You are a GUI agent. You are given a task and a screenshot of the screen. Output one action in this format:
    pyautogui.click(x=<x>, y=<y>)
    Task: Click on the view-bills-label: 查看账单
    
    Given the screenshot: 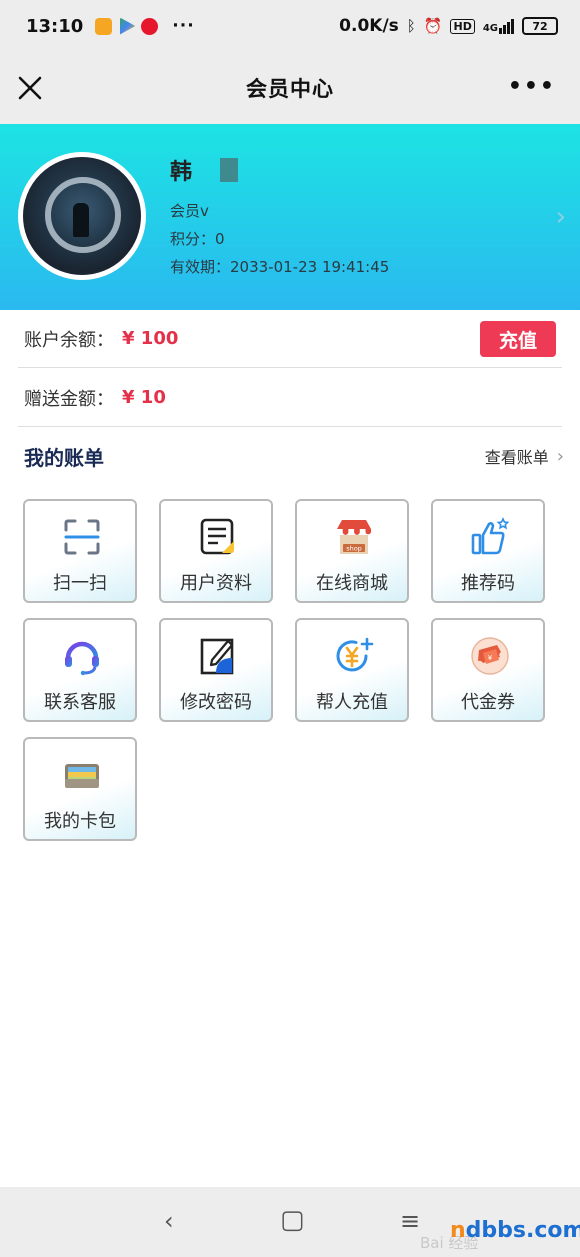 What is the action you would take?
    pyautogui.click(x=516, y=457)
    